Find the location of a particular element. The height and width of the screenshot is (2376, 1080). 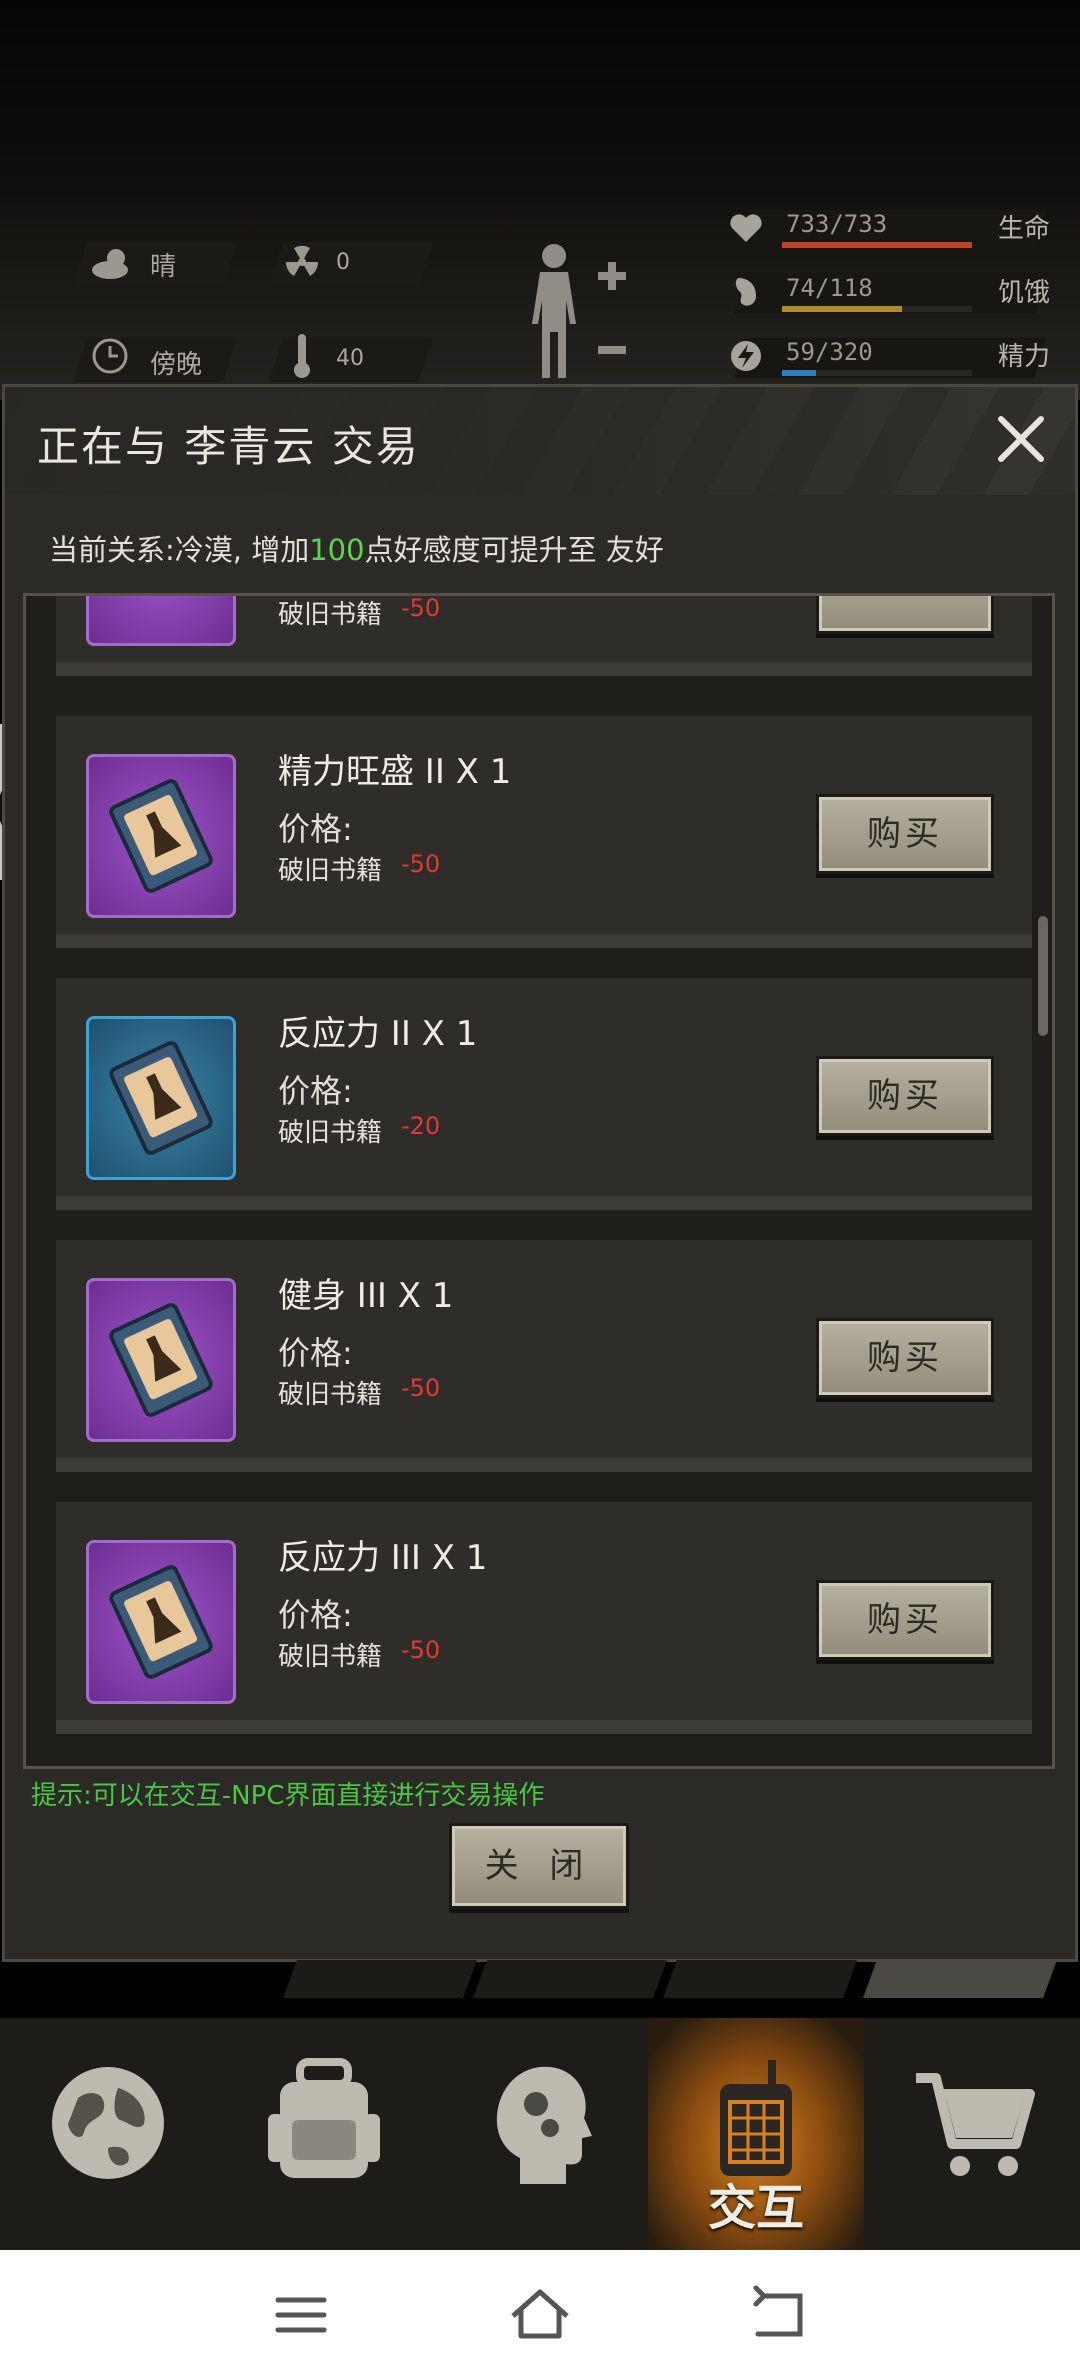

system-navigation-bar is located at coordinates (540, 2313).